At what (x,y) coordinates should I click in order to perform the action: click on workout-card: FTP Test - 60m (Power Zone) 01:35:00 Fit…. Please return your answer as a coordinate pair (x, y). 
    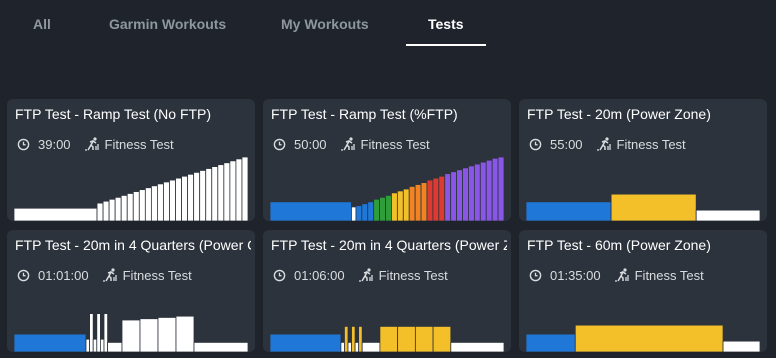
    Looking at the image, I should click on (643, 291).